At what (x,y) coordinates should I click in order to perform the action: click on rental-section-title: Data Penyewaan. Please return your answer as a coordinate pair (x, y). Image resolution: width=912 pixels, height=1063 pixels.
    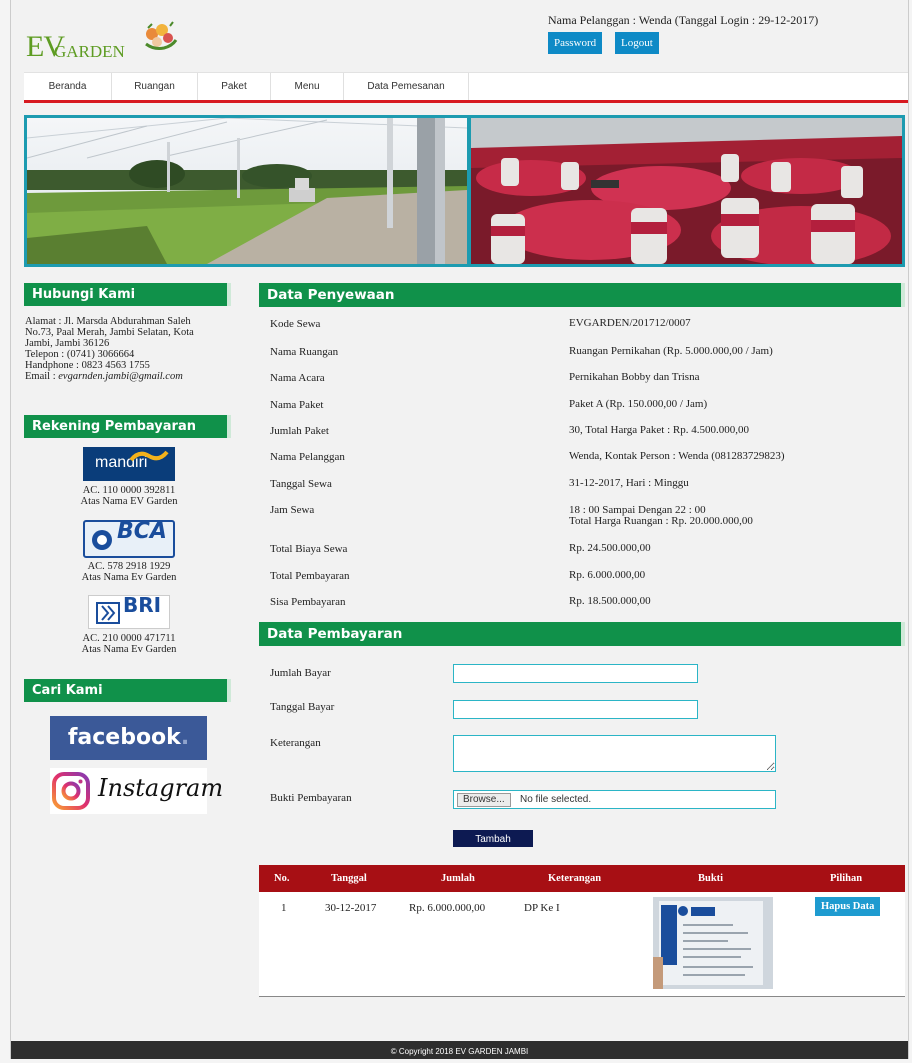
    Looking at the image, I should click on (582, 295).